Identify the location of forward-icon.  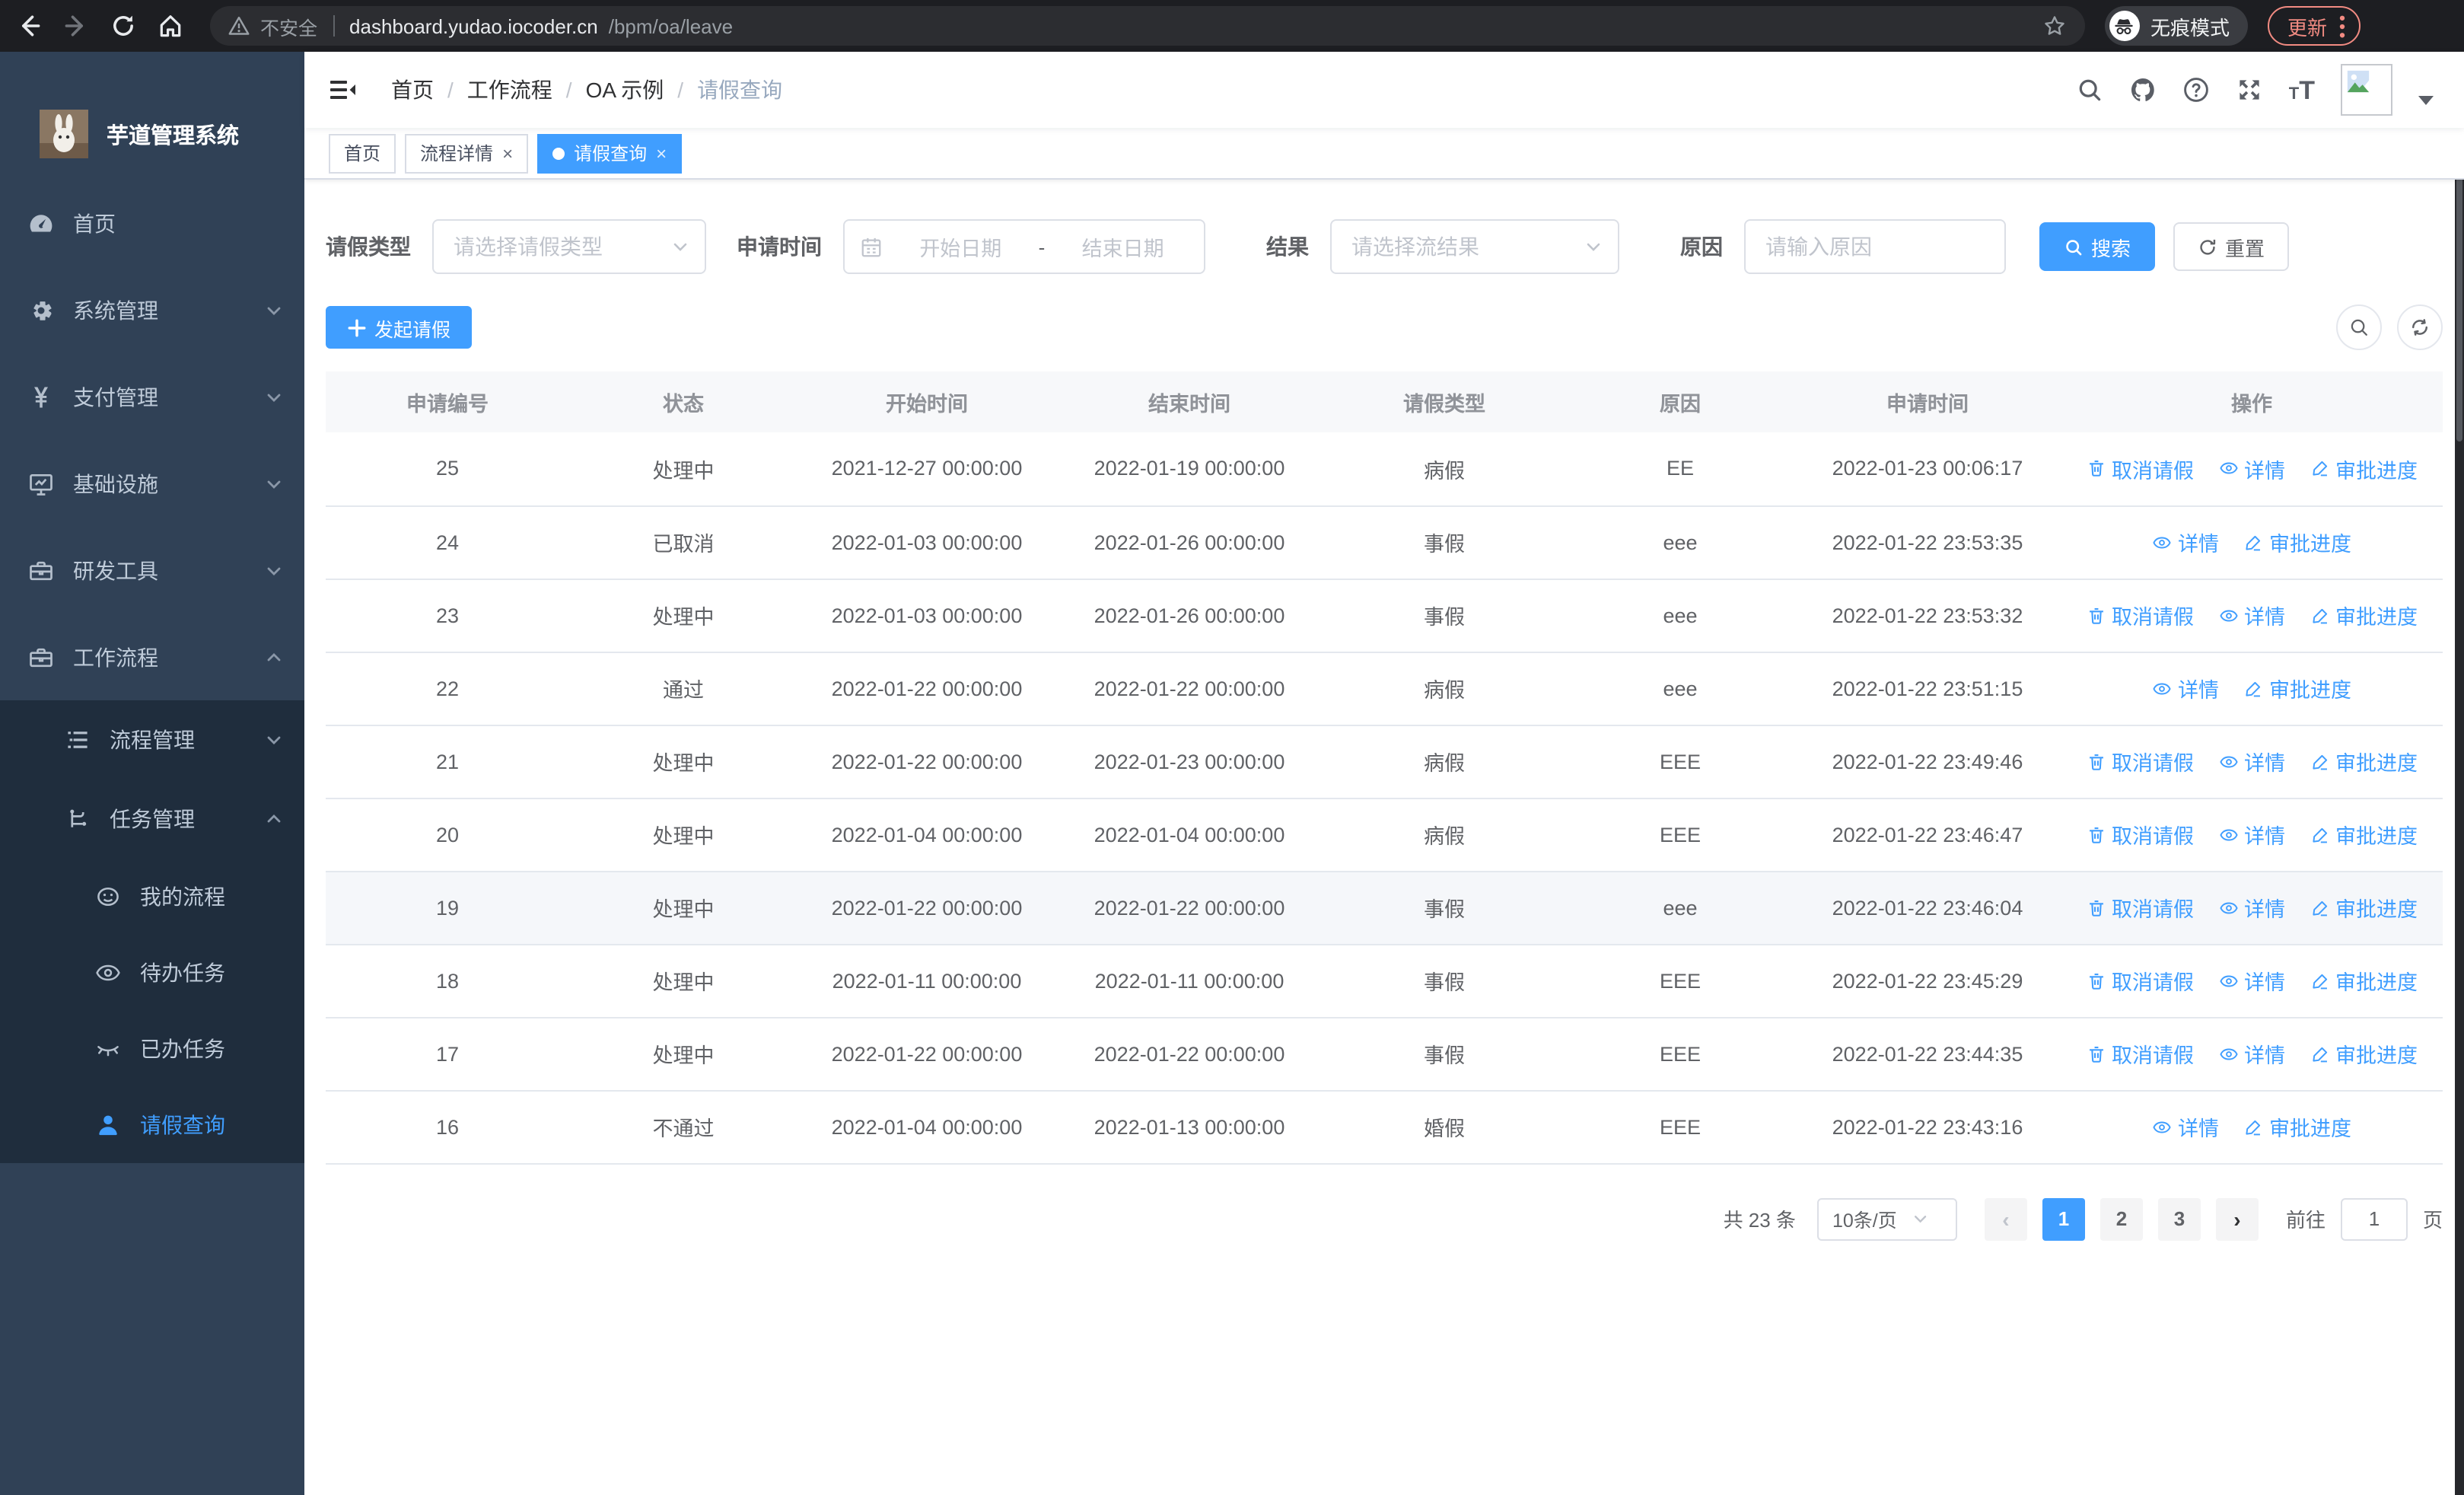
(76, 26).